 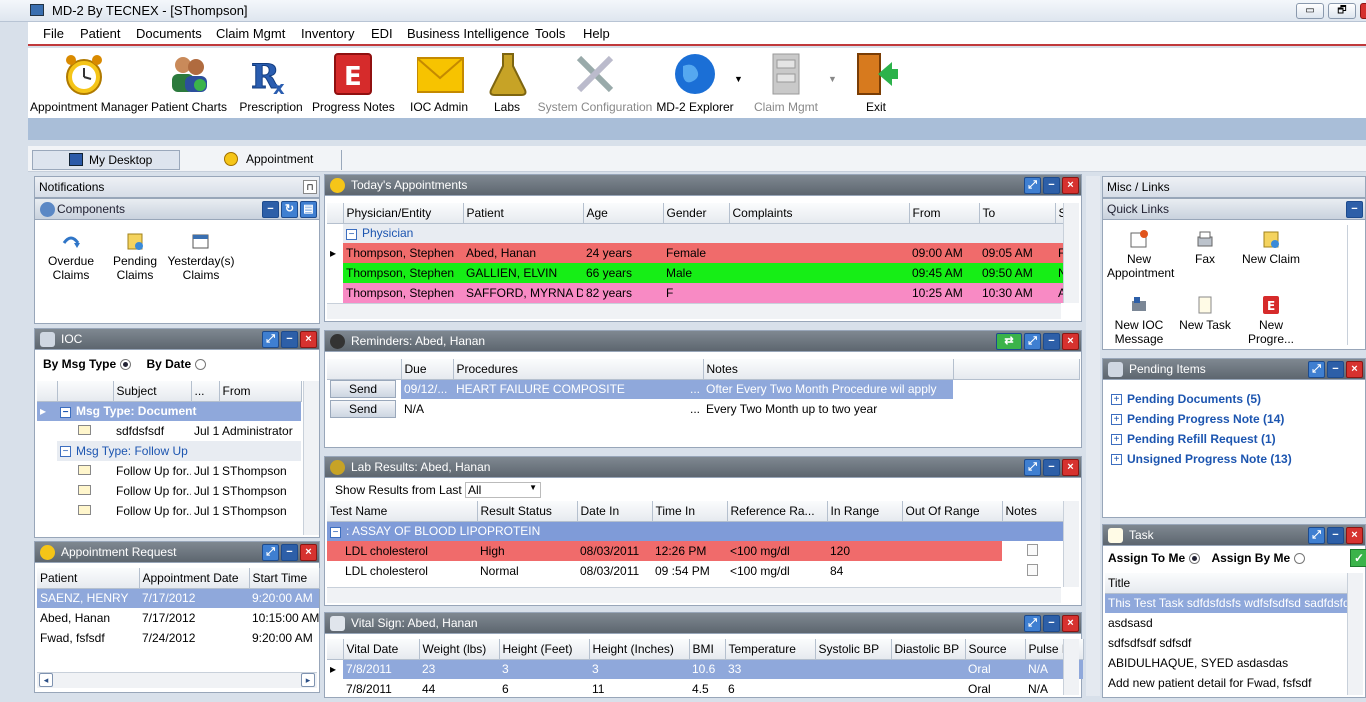 What do you see at coordinates (459, 649) in the screenshot?
I see `col-weight: Weight (lbs)` at bounding box center [459, 649].